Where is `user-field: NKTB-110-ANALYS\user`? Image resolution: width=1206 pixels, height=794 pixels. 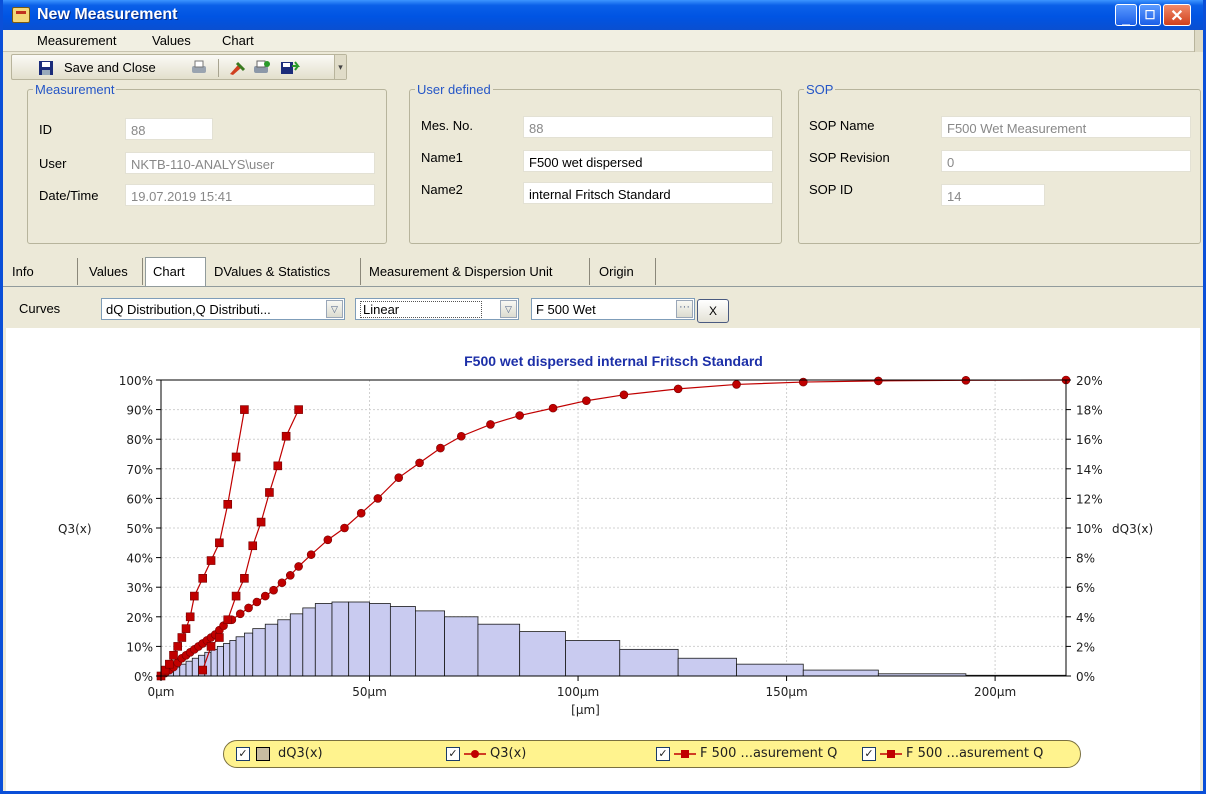
user-field: NKTB-110-ANALYS\user is located at coordinates (250, 163).